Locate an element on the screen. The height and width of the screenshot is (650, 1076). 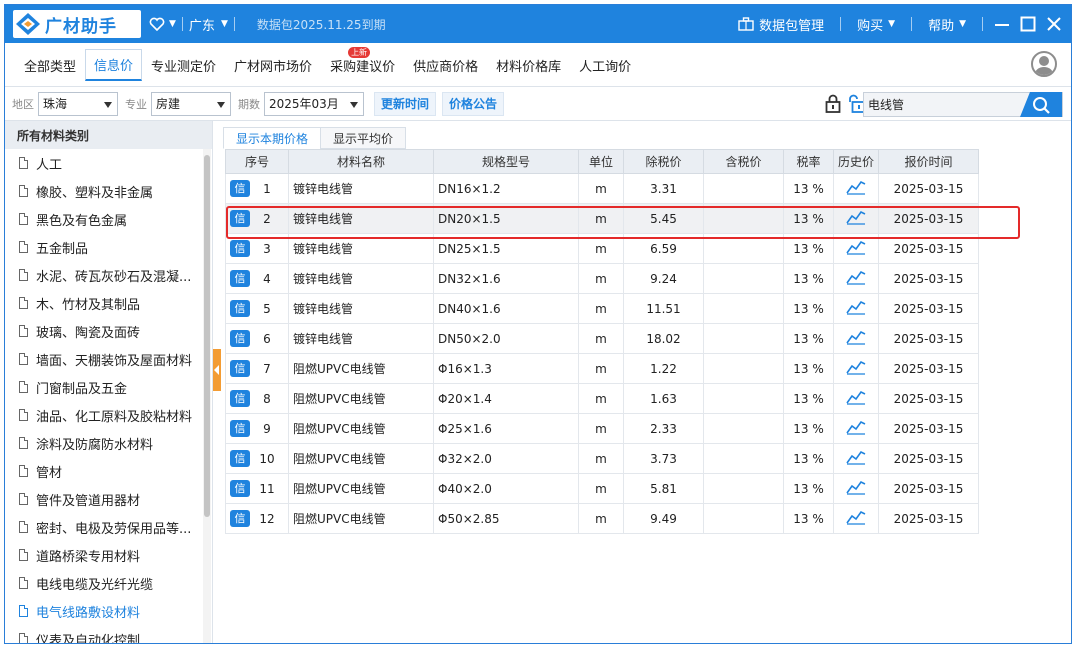
major-select: 房建 is located at coordinates (191, 103).